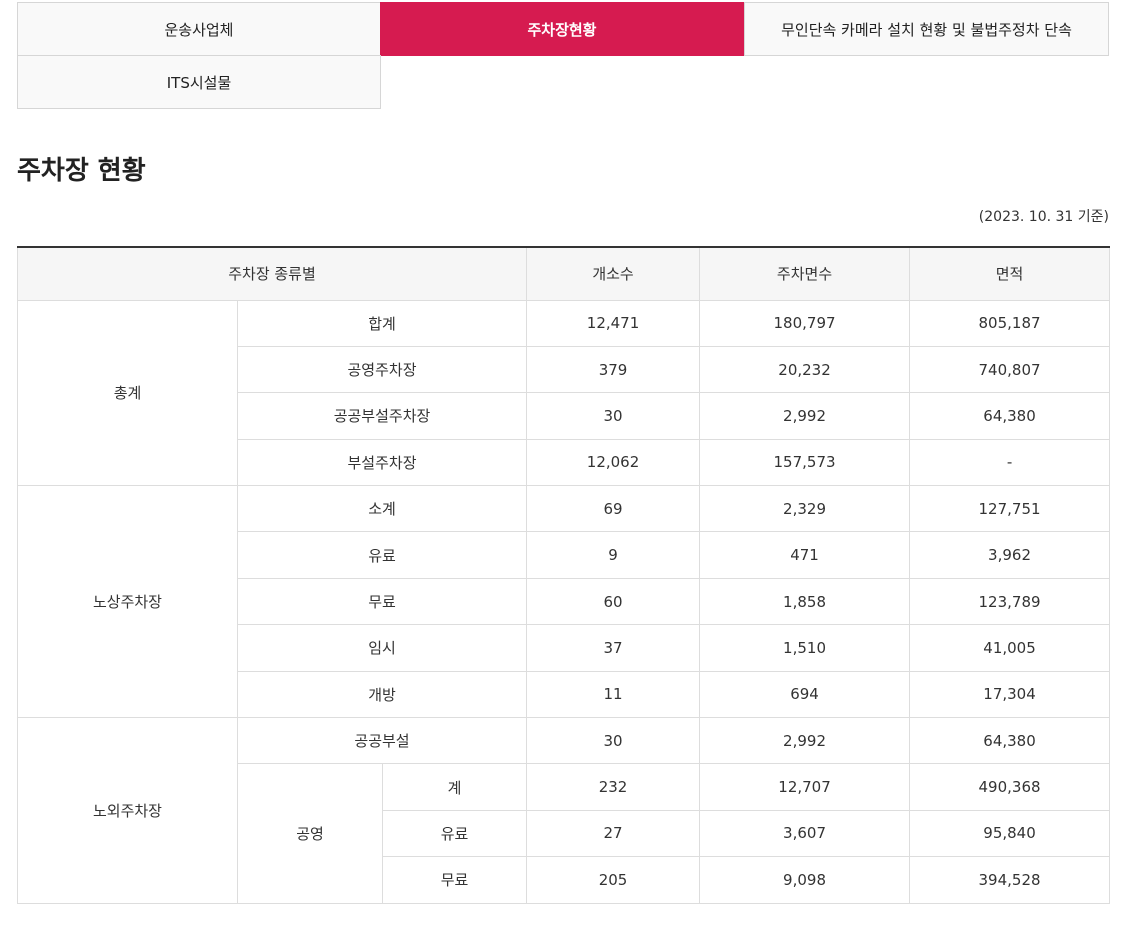  I want to click on cell-spaces: 3,607, so click(805, 833).